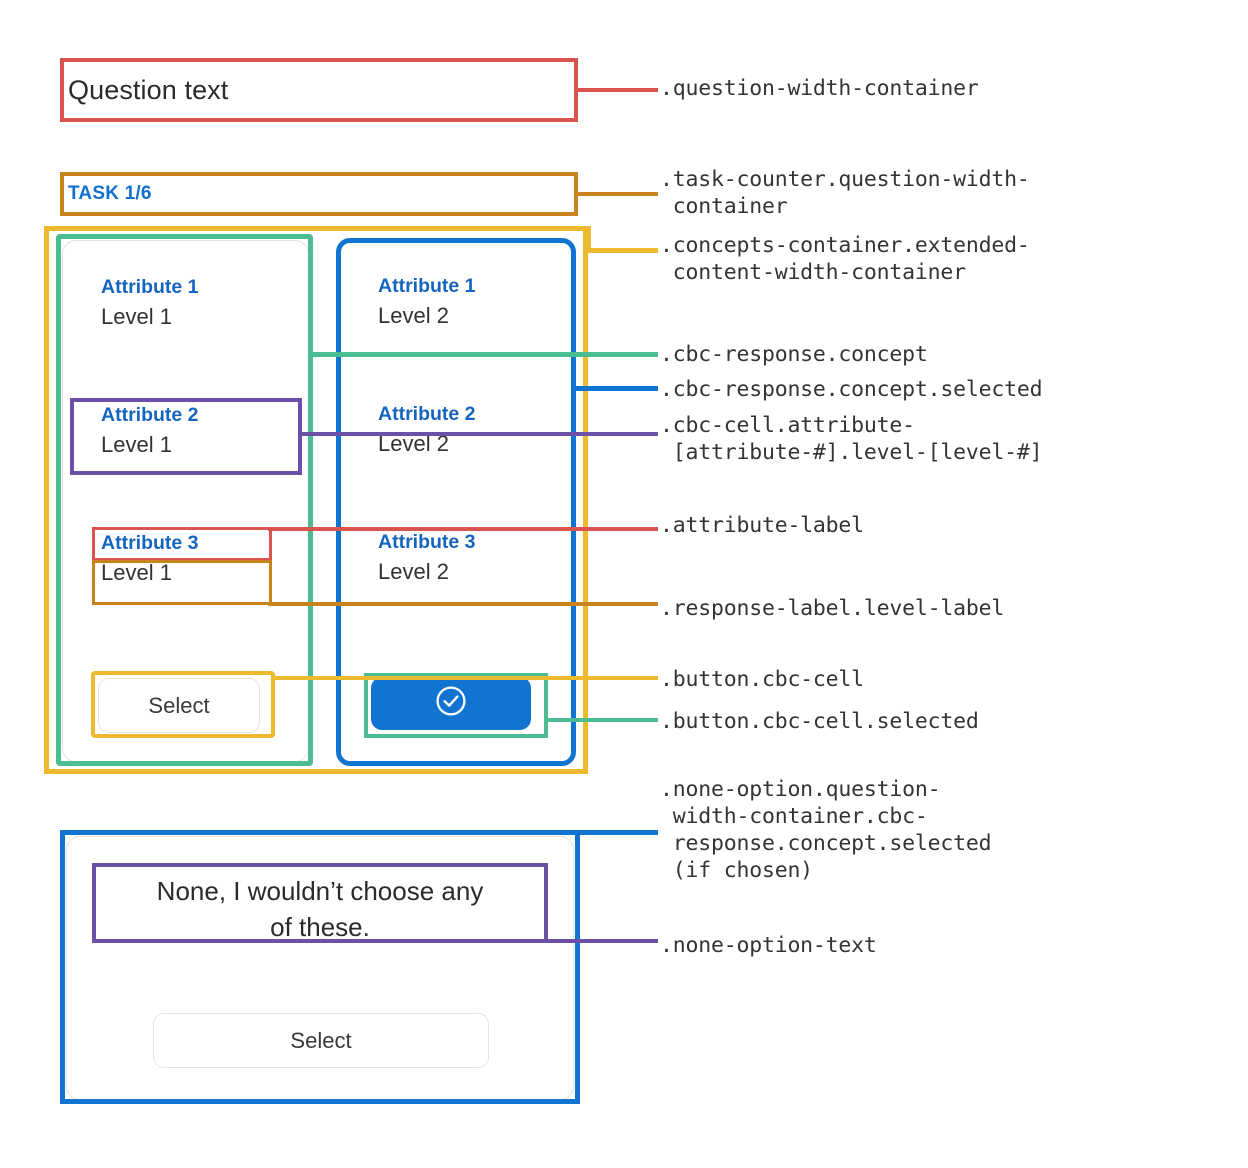  I want to click on annotation-box-none-option-text, so click(320, 903).